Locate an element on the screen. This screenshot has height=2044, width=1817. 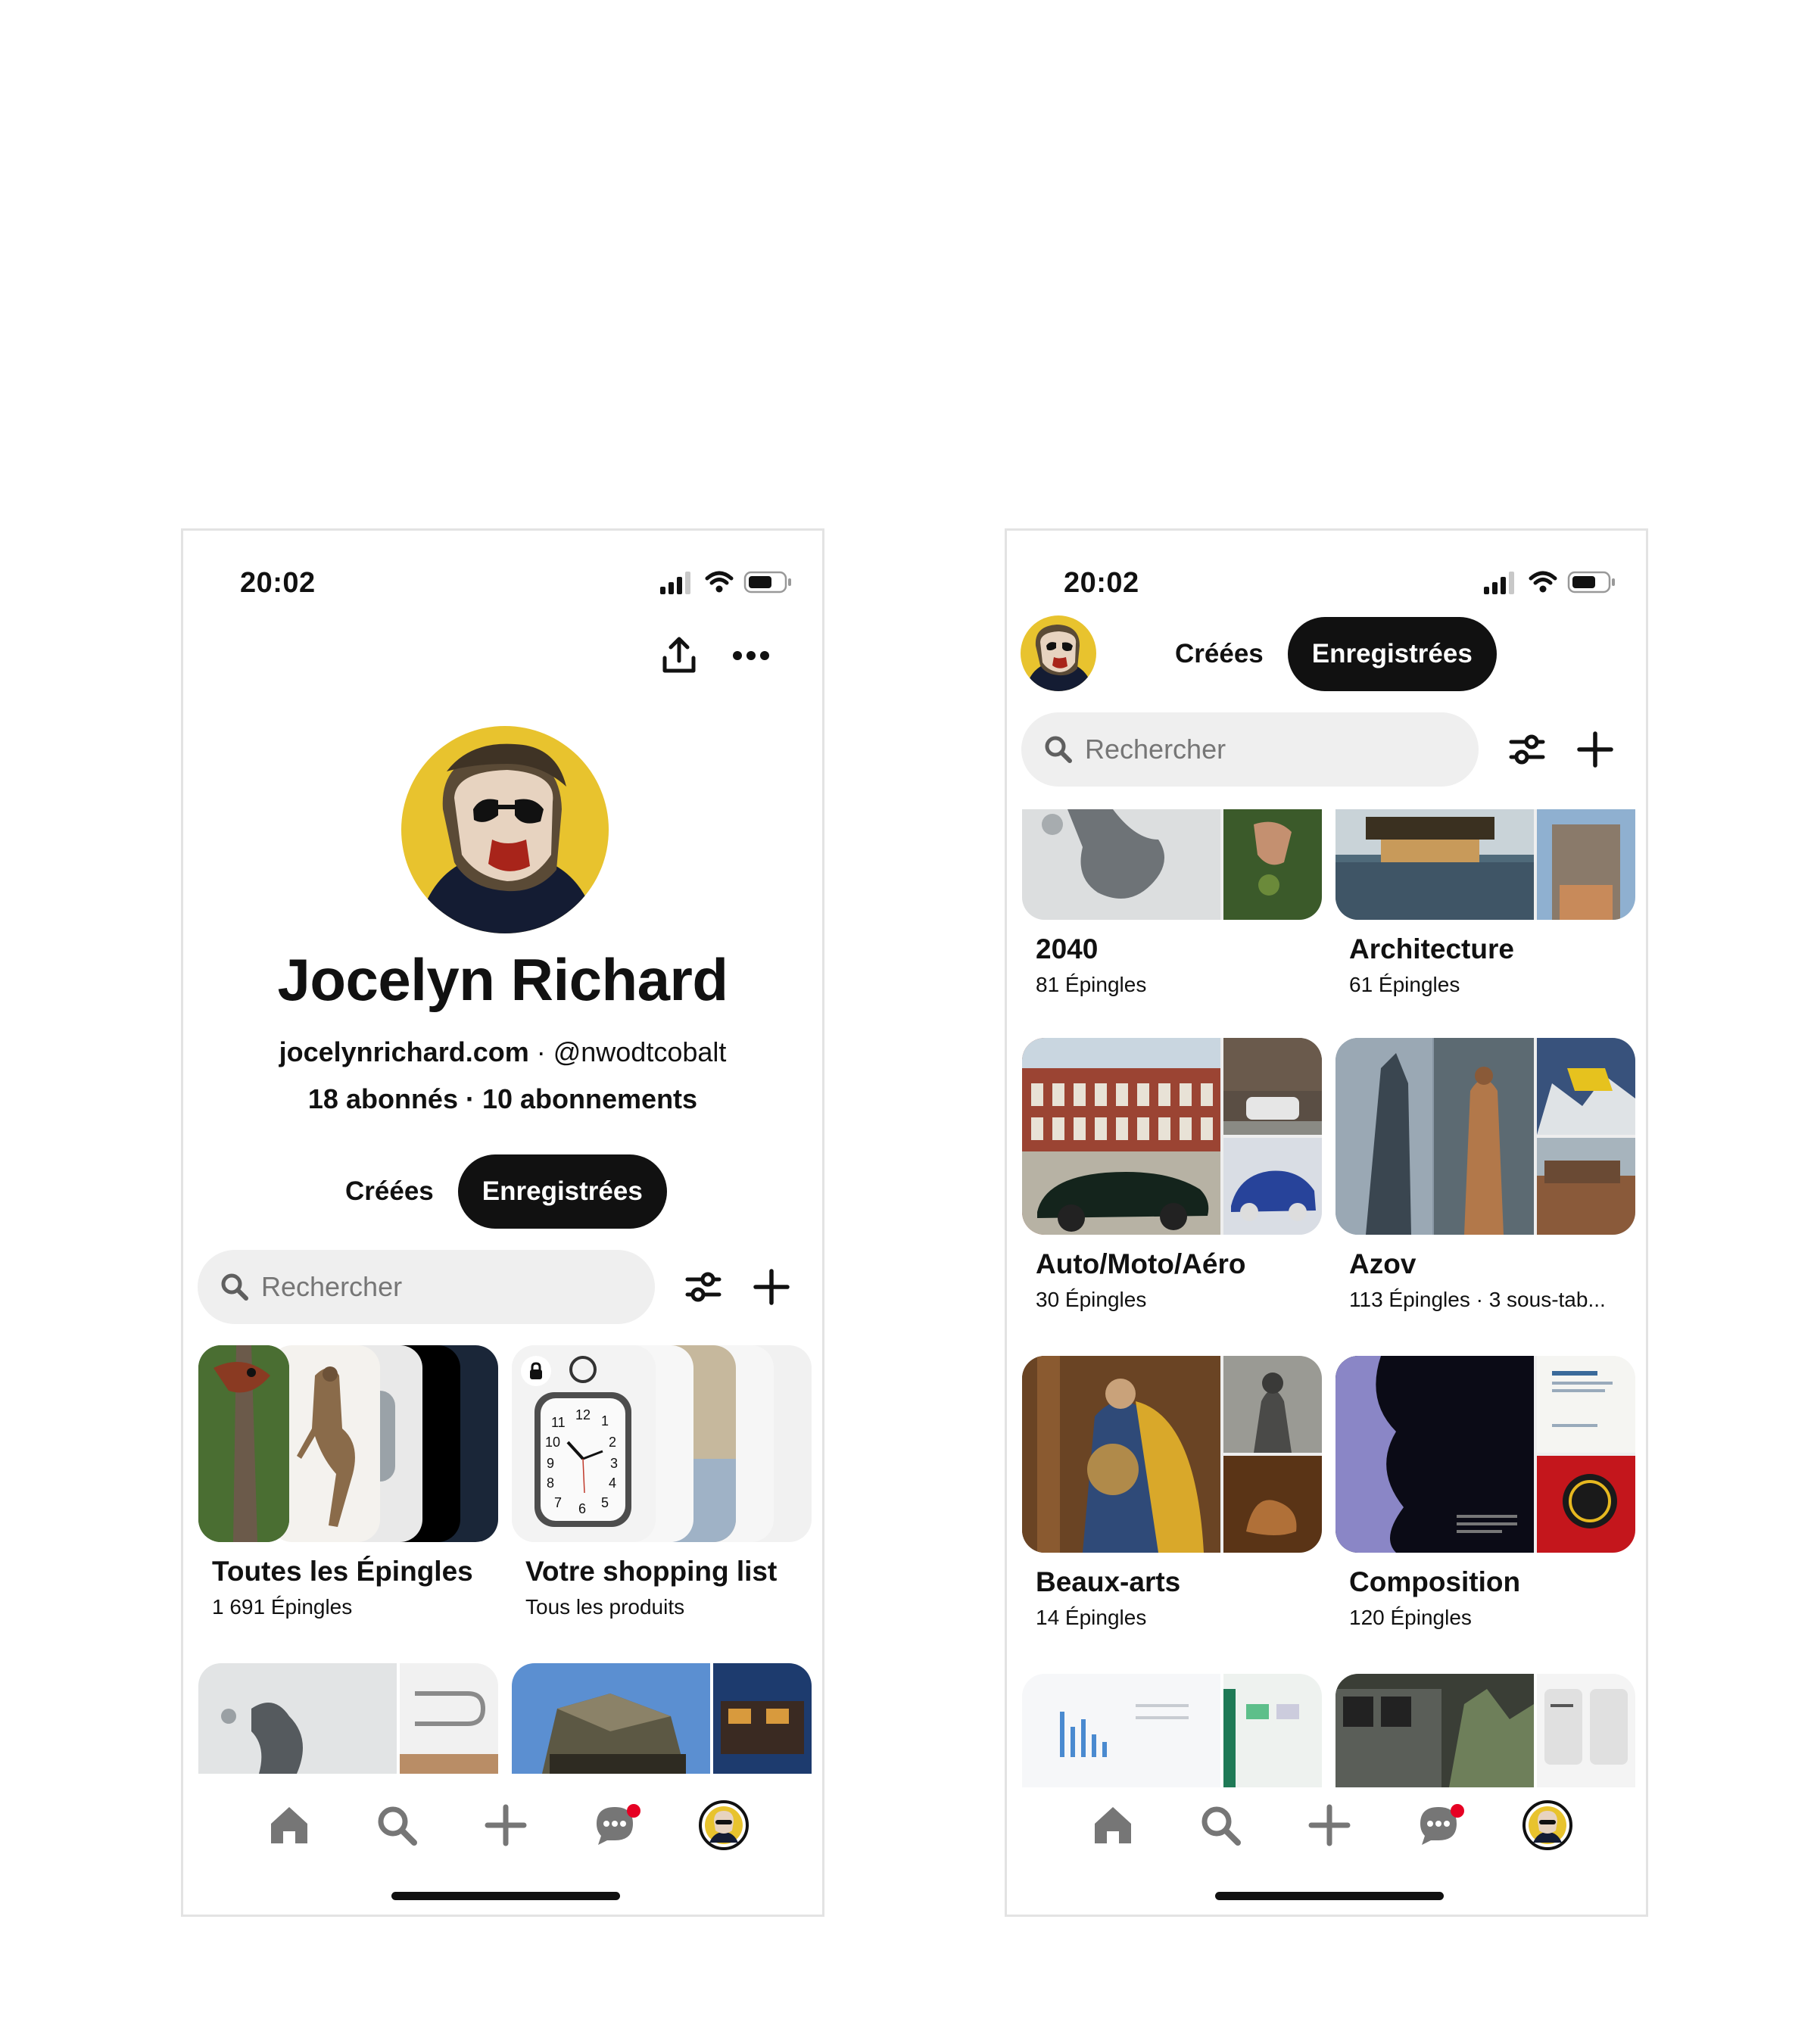
board-2040: 2040 81 Épingles is located at coordinates (1172, 903).